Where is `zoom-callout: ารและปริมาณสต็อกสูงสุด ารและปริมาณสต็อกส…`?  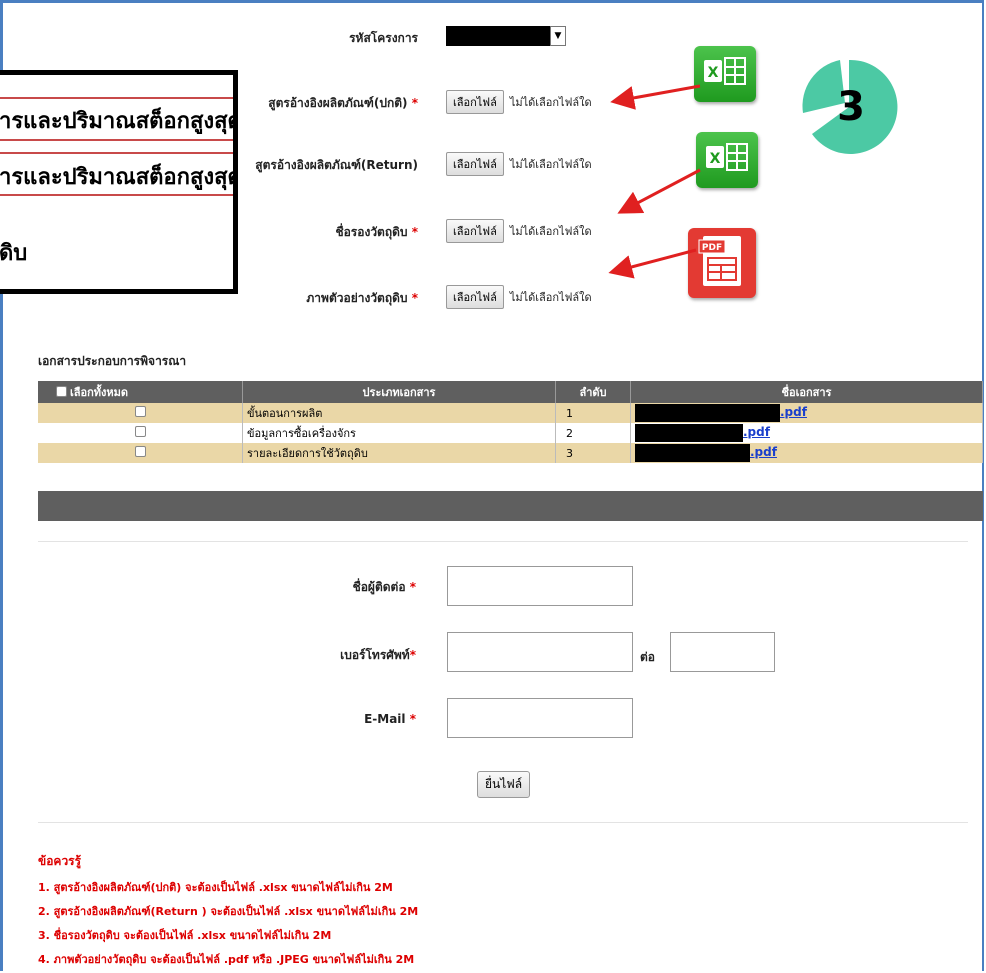
zoom-callout: ารและปริมาณสต็อกสูงสุด ารและปริมาณสต็อกส… is located at coordinates (119, 182).